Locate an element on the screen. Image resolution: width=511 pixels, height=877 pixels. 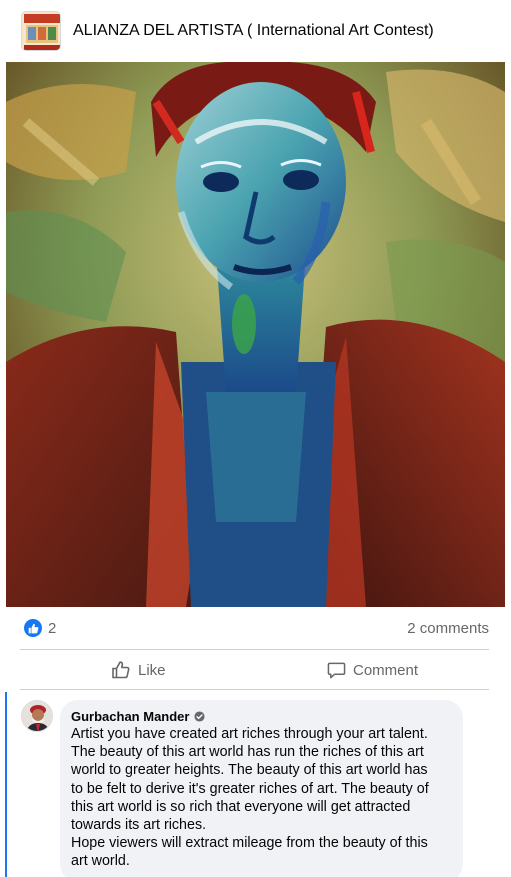
comment-author: Gurbachan Mander is located at coordinates (130, 716).